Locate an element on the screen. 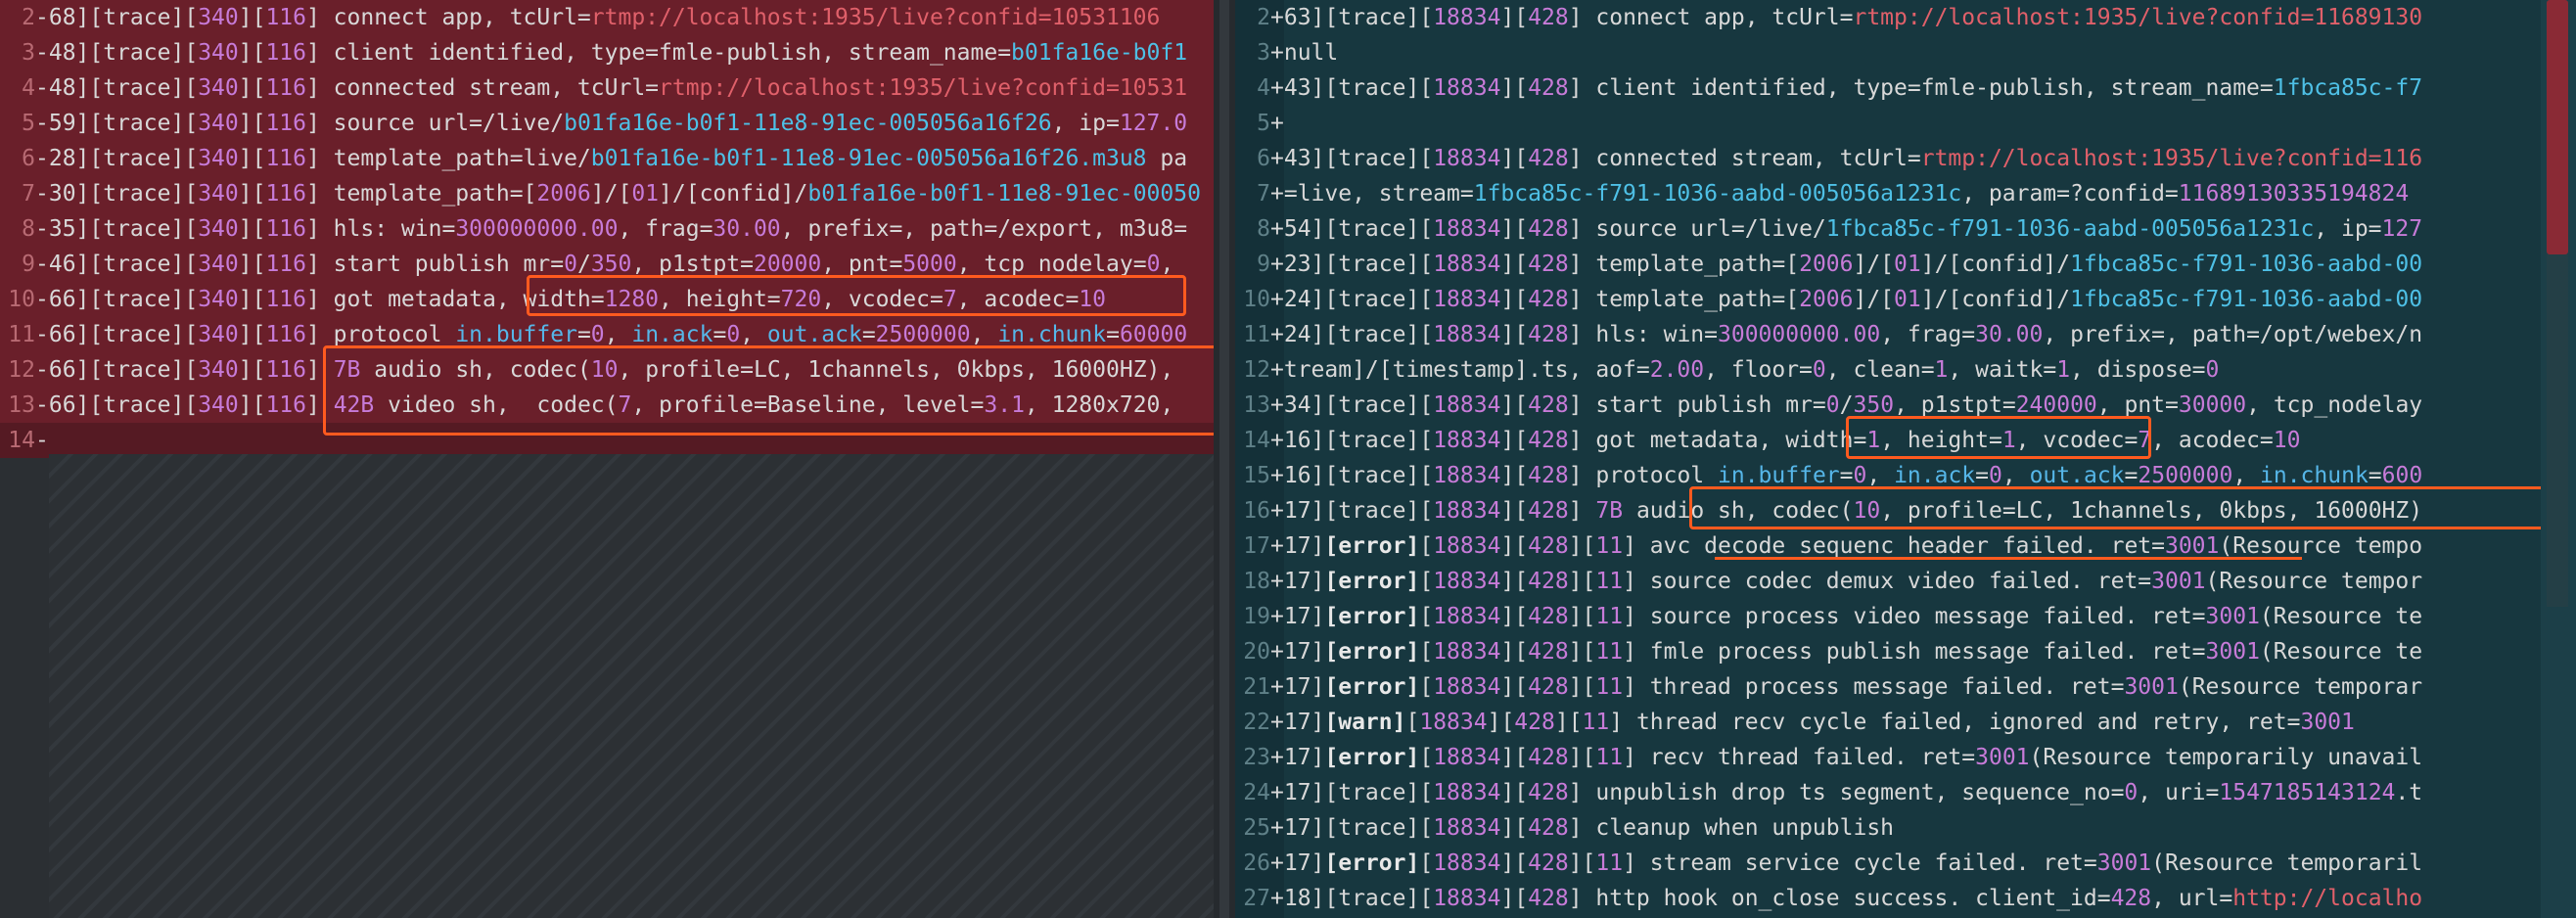  log-token: in.buffer is located at coordinates (1779, 476).